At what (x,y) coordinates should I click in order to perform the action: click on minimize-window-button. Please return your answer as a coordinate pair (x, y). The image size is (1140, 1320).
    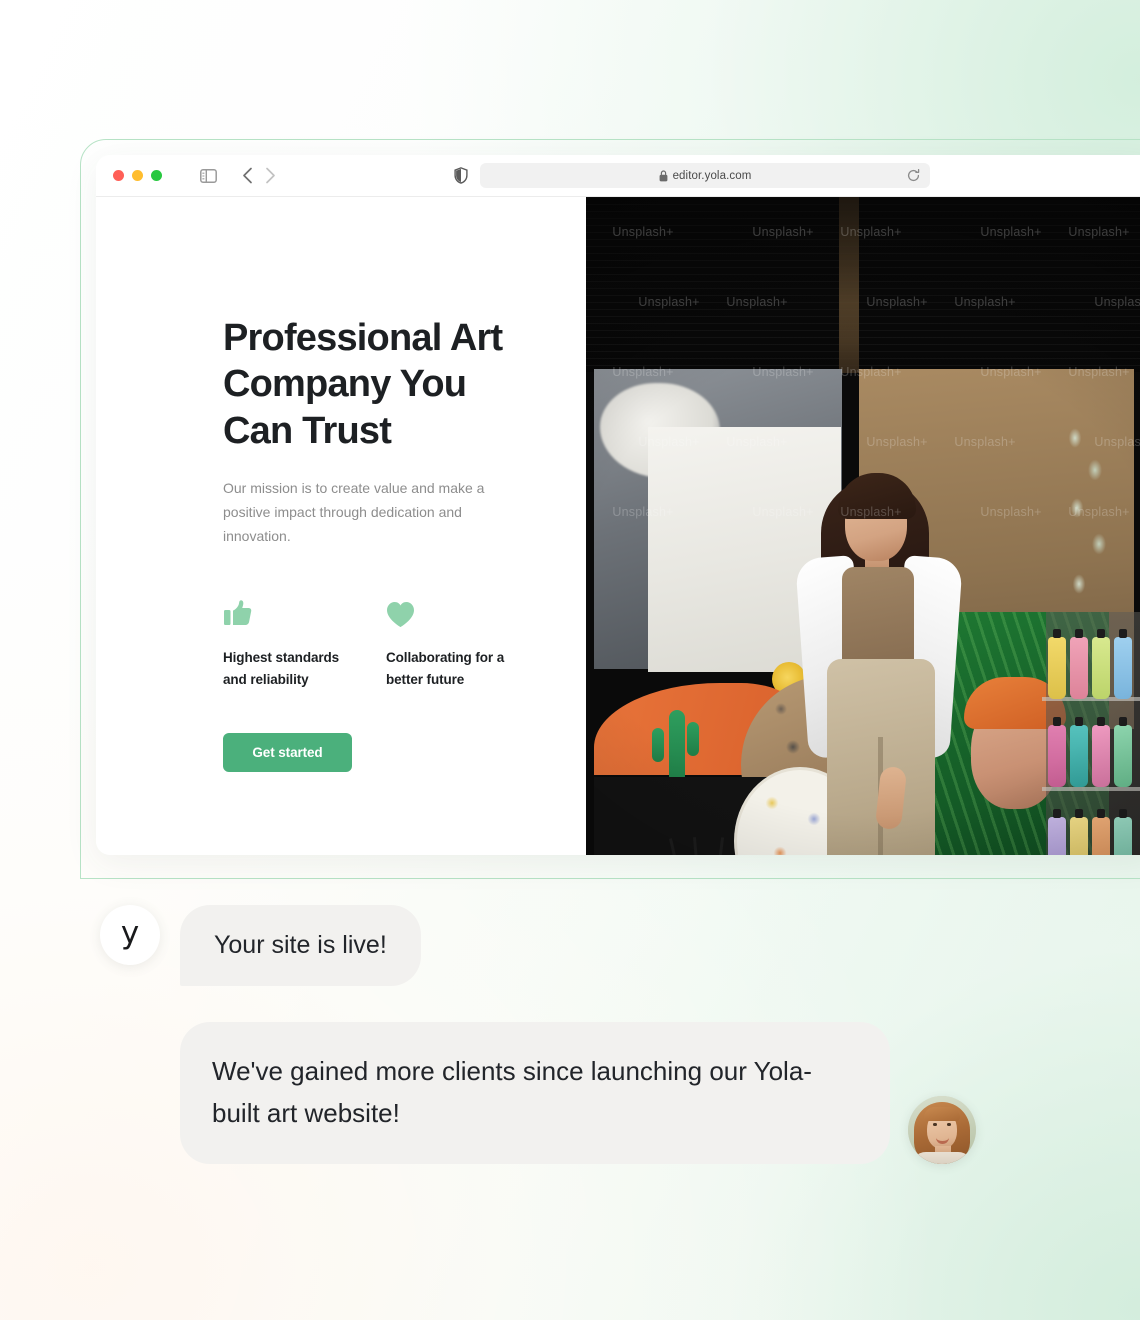
    Looking at the image, I should click on (137, 175).